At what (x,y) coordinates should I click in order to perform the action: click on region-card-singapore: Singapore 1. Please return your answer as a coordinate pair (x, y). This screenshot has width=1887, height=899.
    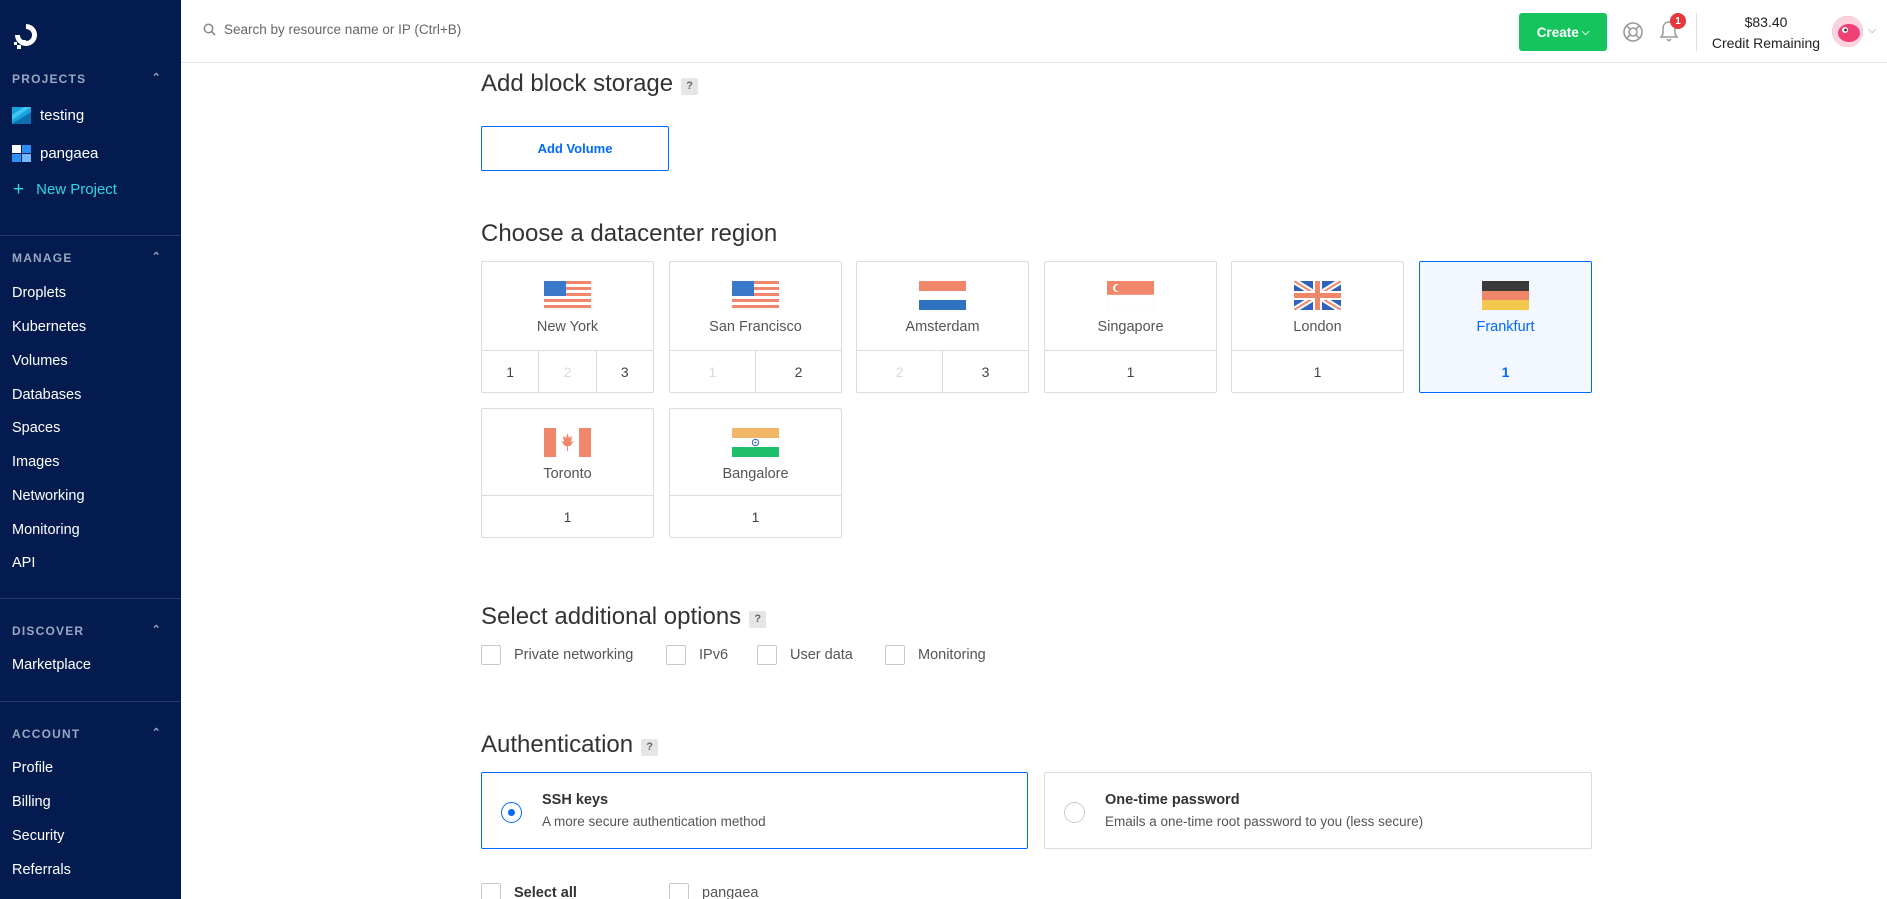
    Looking at the image, I should click on (1130, 327).